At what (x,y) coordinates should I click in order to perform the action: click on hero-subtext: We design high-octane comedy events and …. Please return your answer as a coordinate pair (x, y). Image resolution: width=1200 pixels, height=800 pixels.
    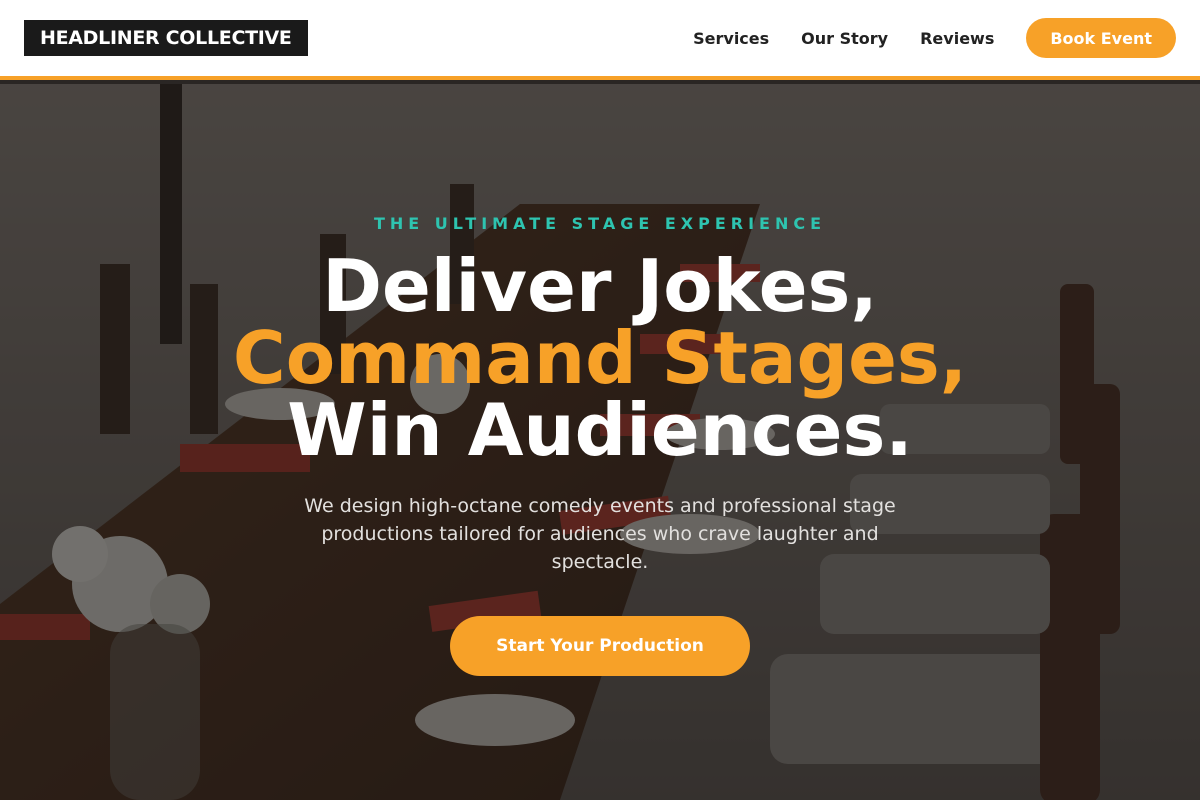
    Looking at the image, I should click on (600, 534).